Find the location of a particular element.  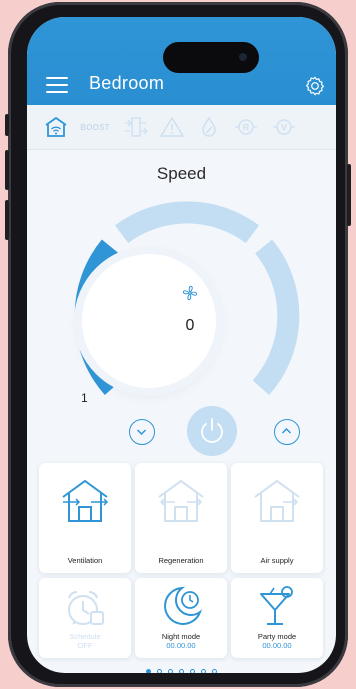

r-mode-icon: R is located at coordinates (246, 127).